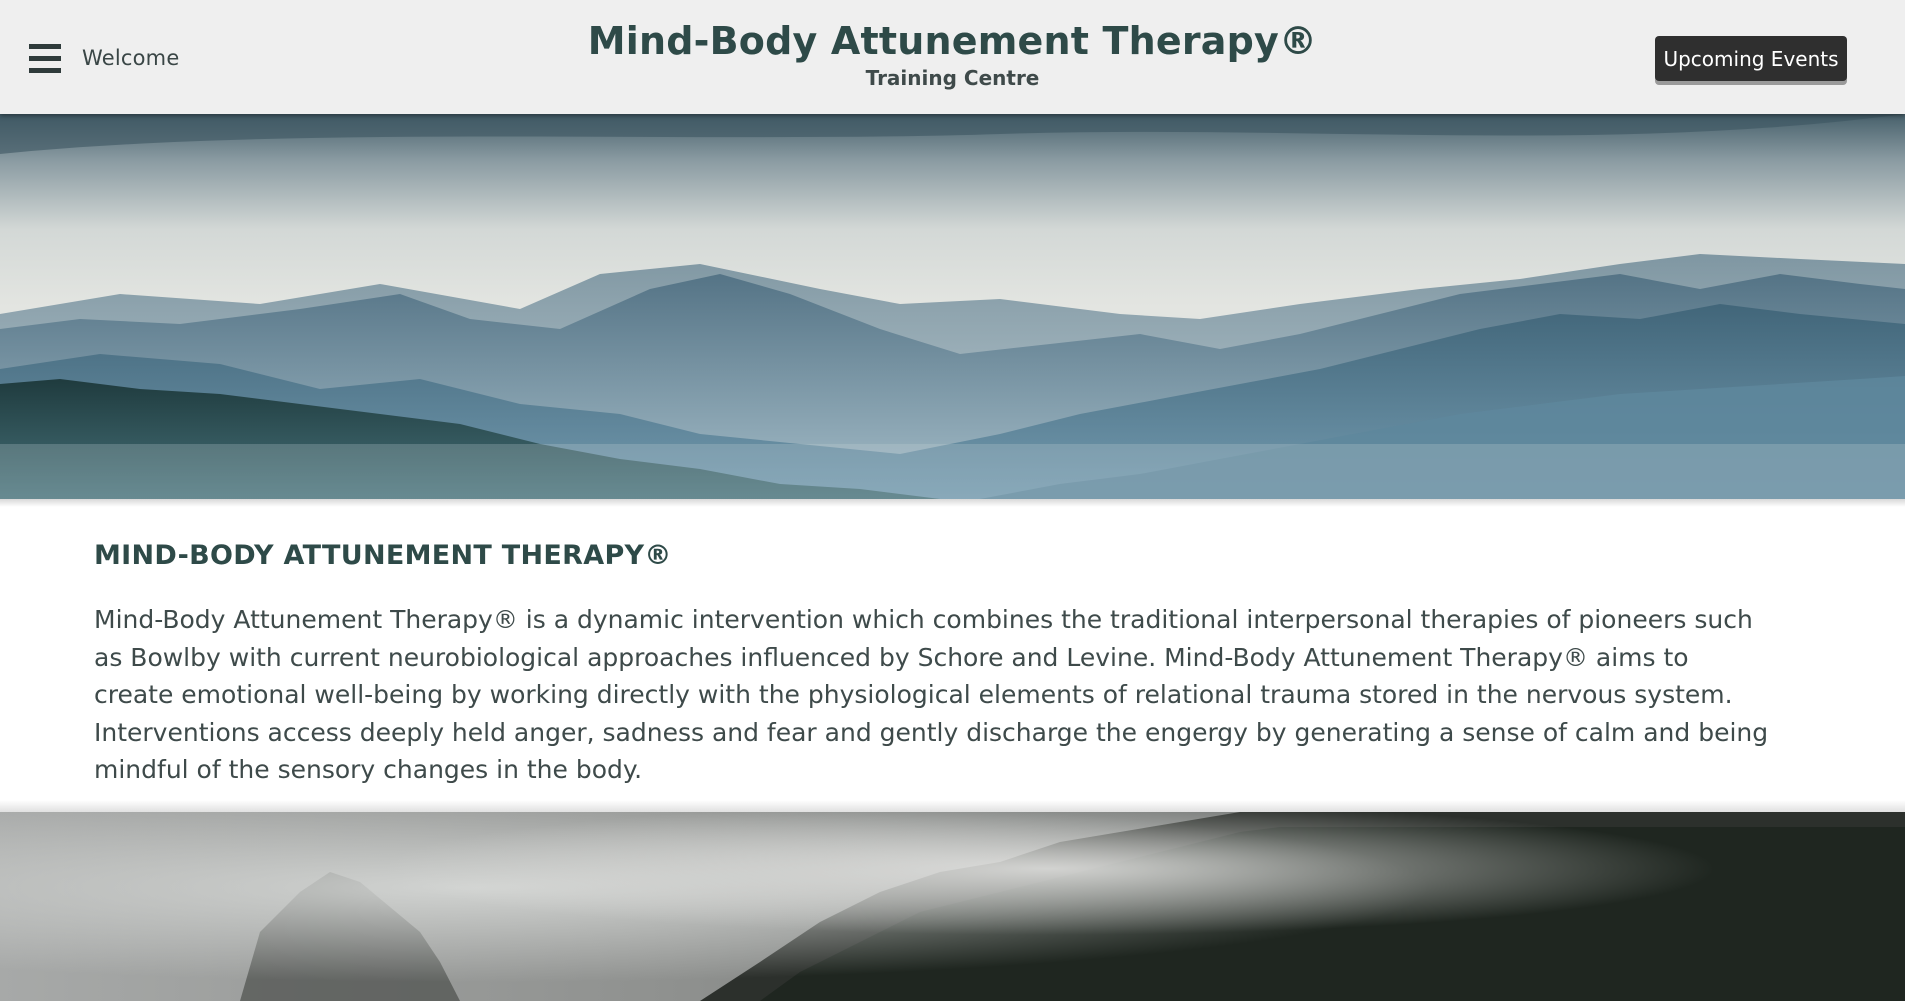 The width and height of the screenshot is (1905, 1001). Describe the element at coordinates (952, 41) in the screenshot. I see `site-title: Mind-Body Attunement Therapy®` at that location.